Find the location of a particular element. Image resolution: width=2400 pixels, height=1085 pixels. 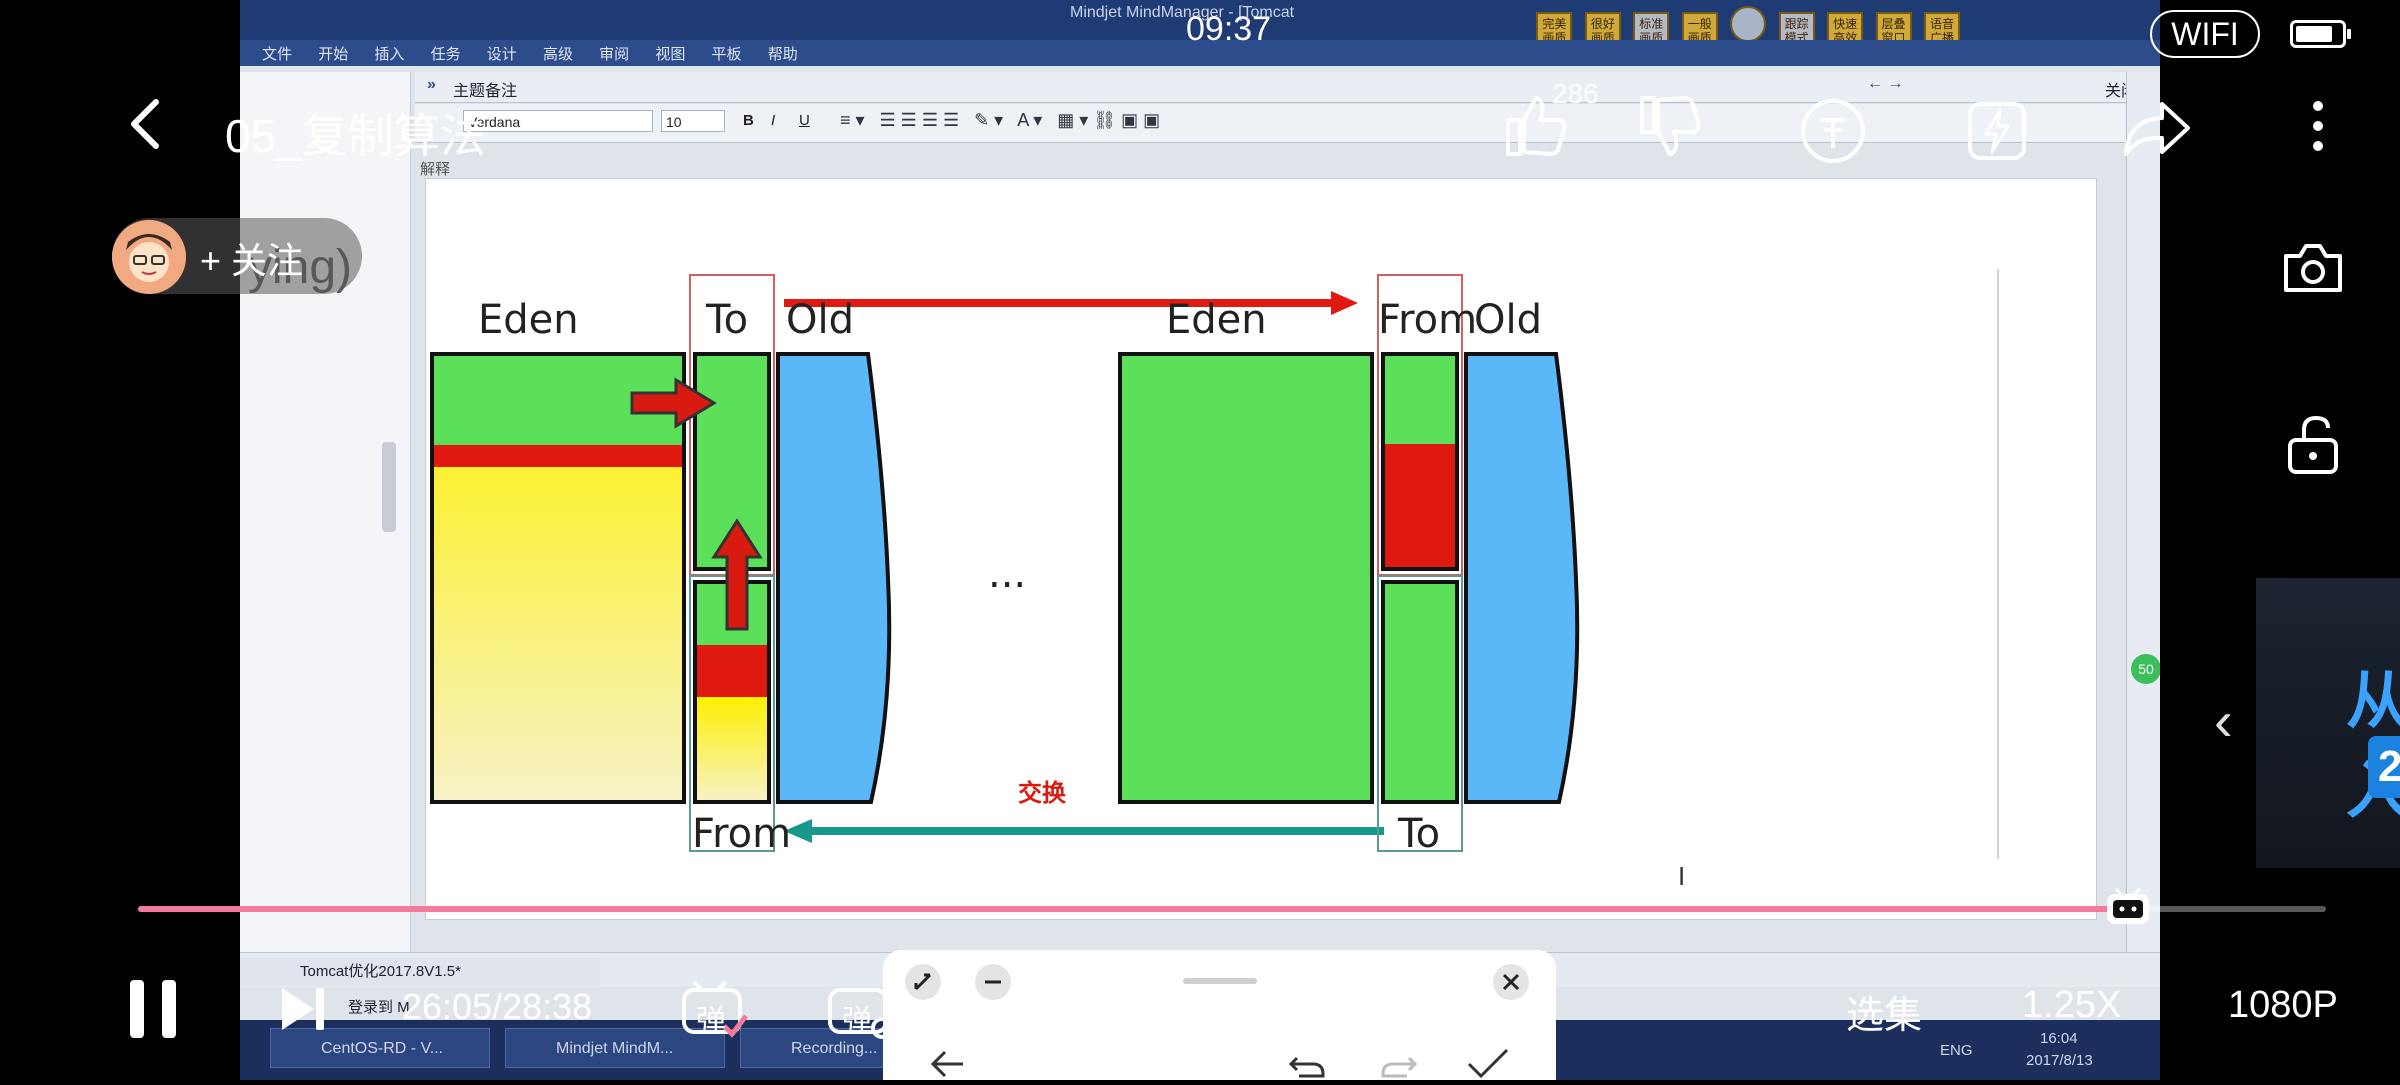

progress-knob is located at coordinates (2128, 906).